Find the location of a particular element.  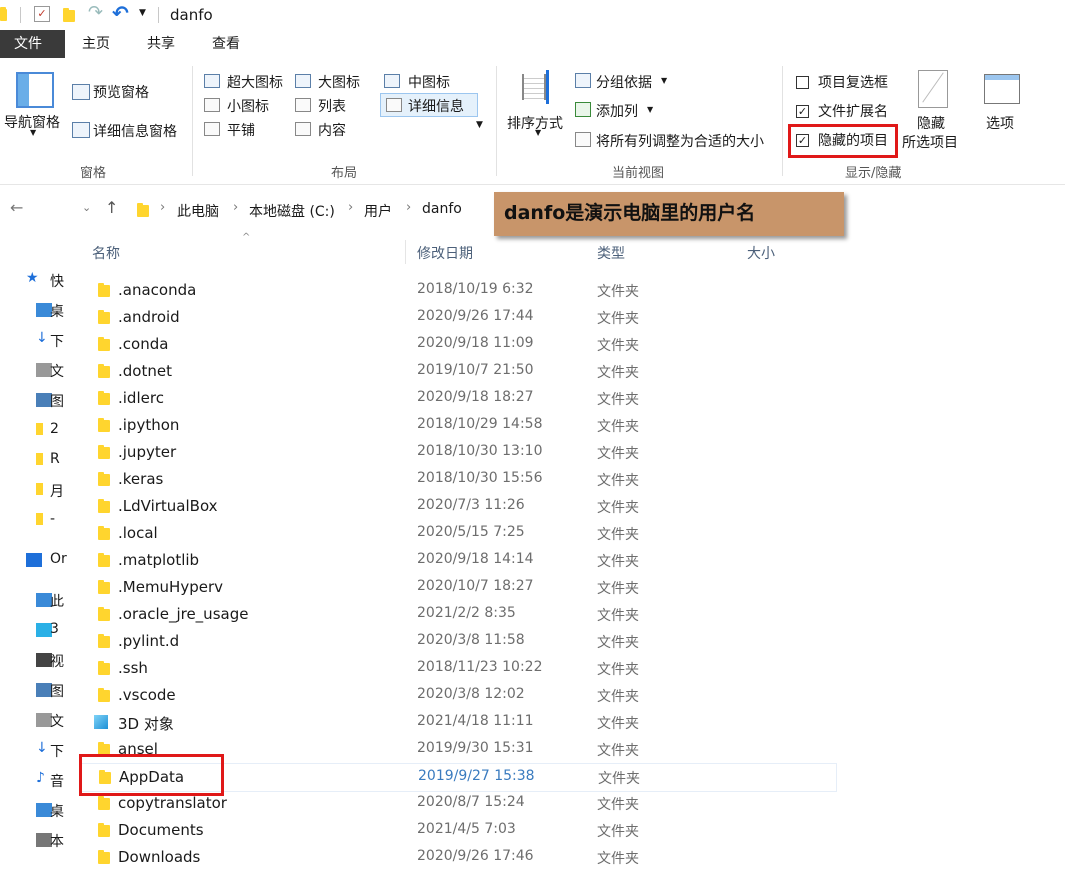

file-name: .keras is located at coordinates (141, 479).